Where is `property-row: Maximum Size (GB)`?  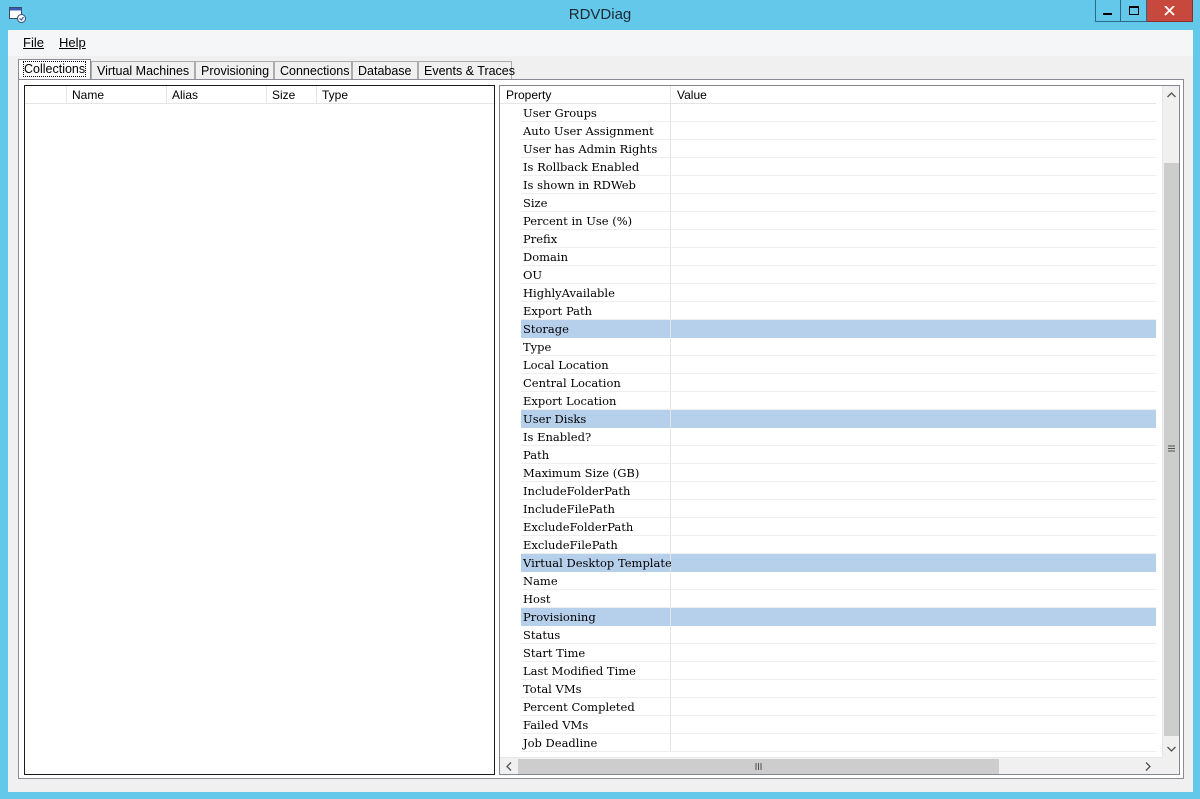
property-row: Maximum Size (GB) is located at coordinates (828, 473).